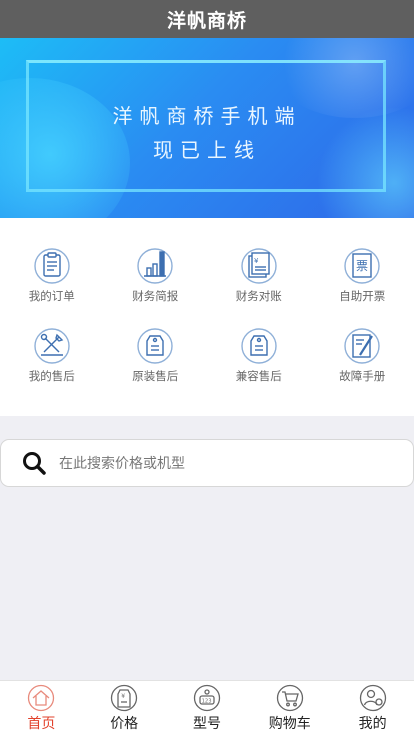  I want to click on tab-label: 价格, so click(124, 724).